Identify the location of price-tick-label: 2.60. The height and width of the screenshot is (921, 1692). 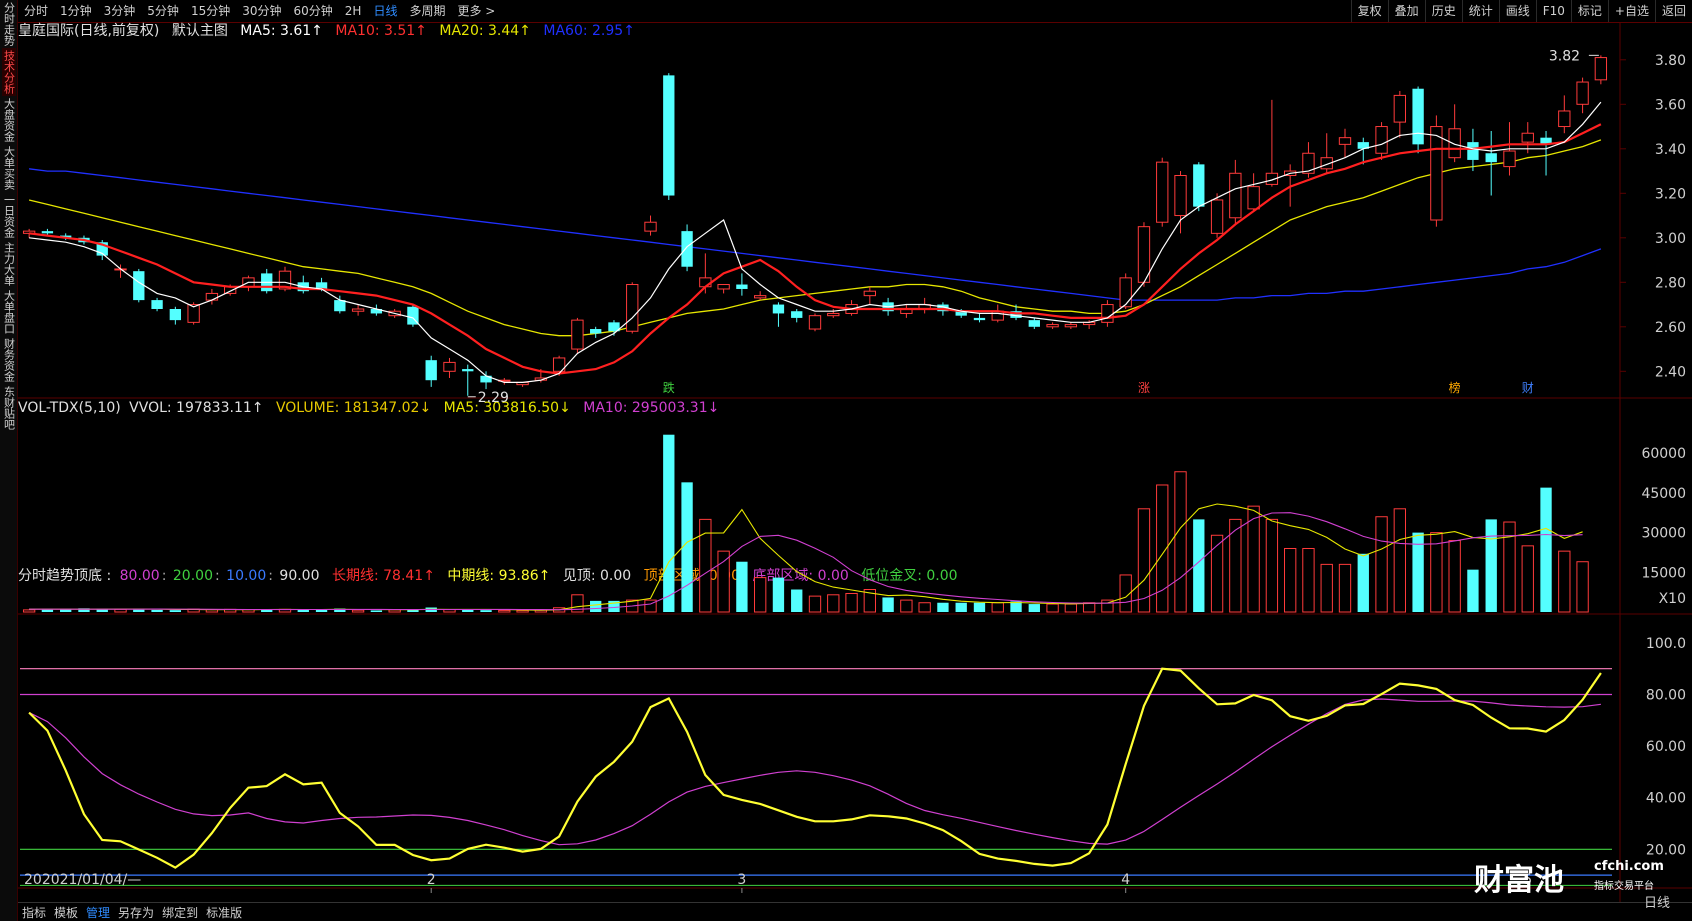
(1670, 328).